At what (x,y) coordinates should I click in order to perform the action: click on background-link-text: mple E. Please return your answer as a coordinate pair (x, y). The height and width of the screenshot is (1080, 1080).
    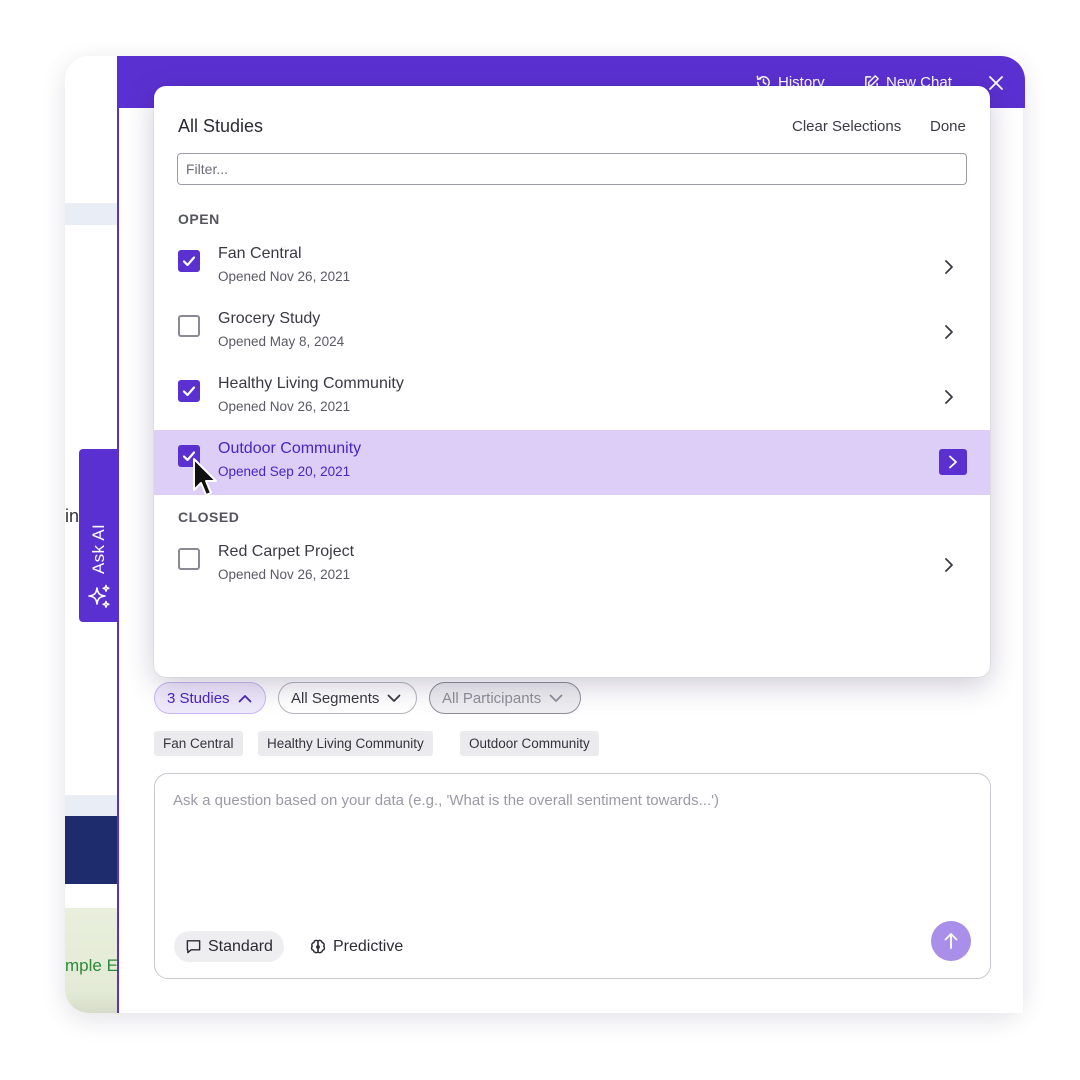
    Looking at the image, I should click on (91, 965).